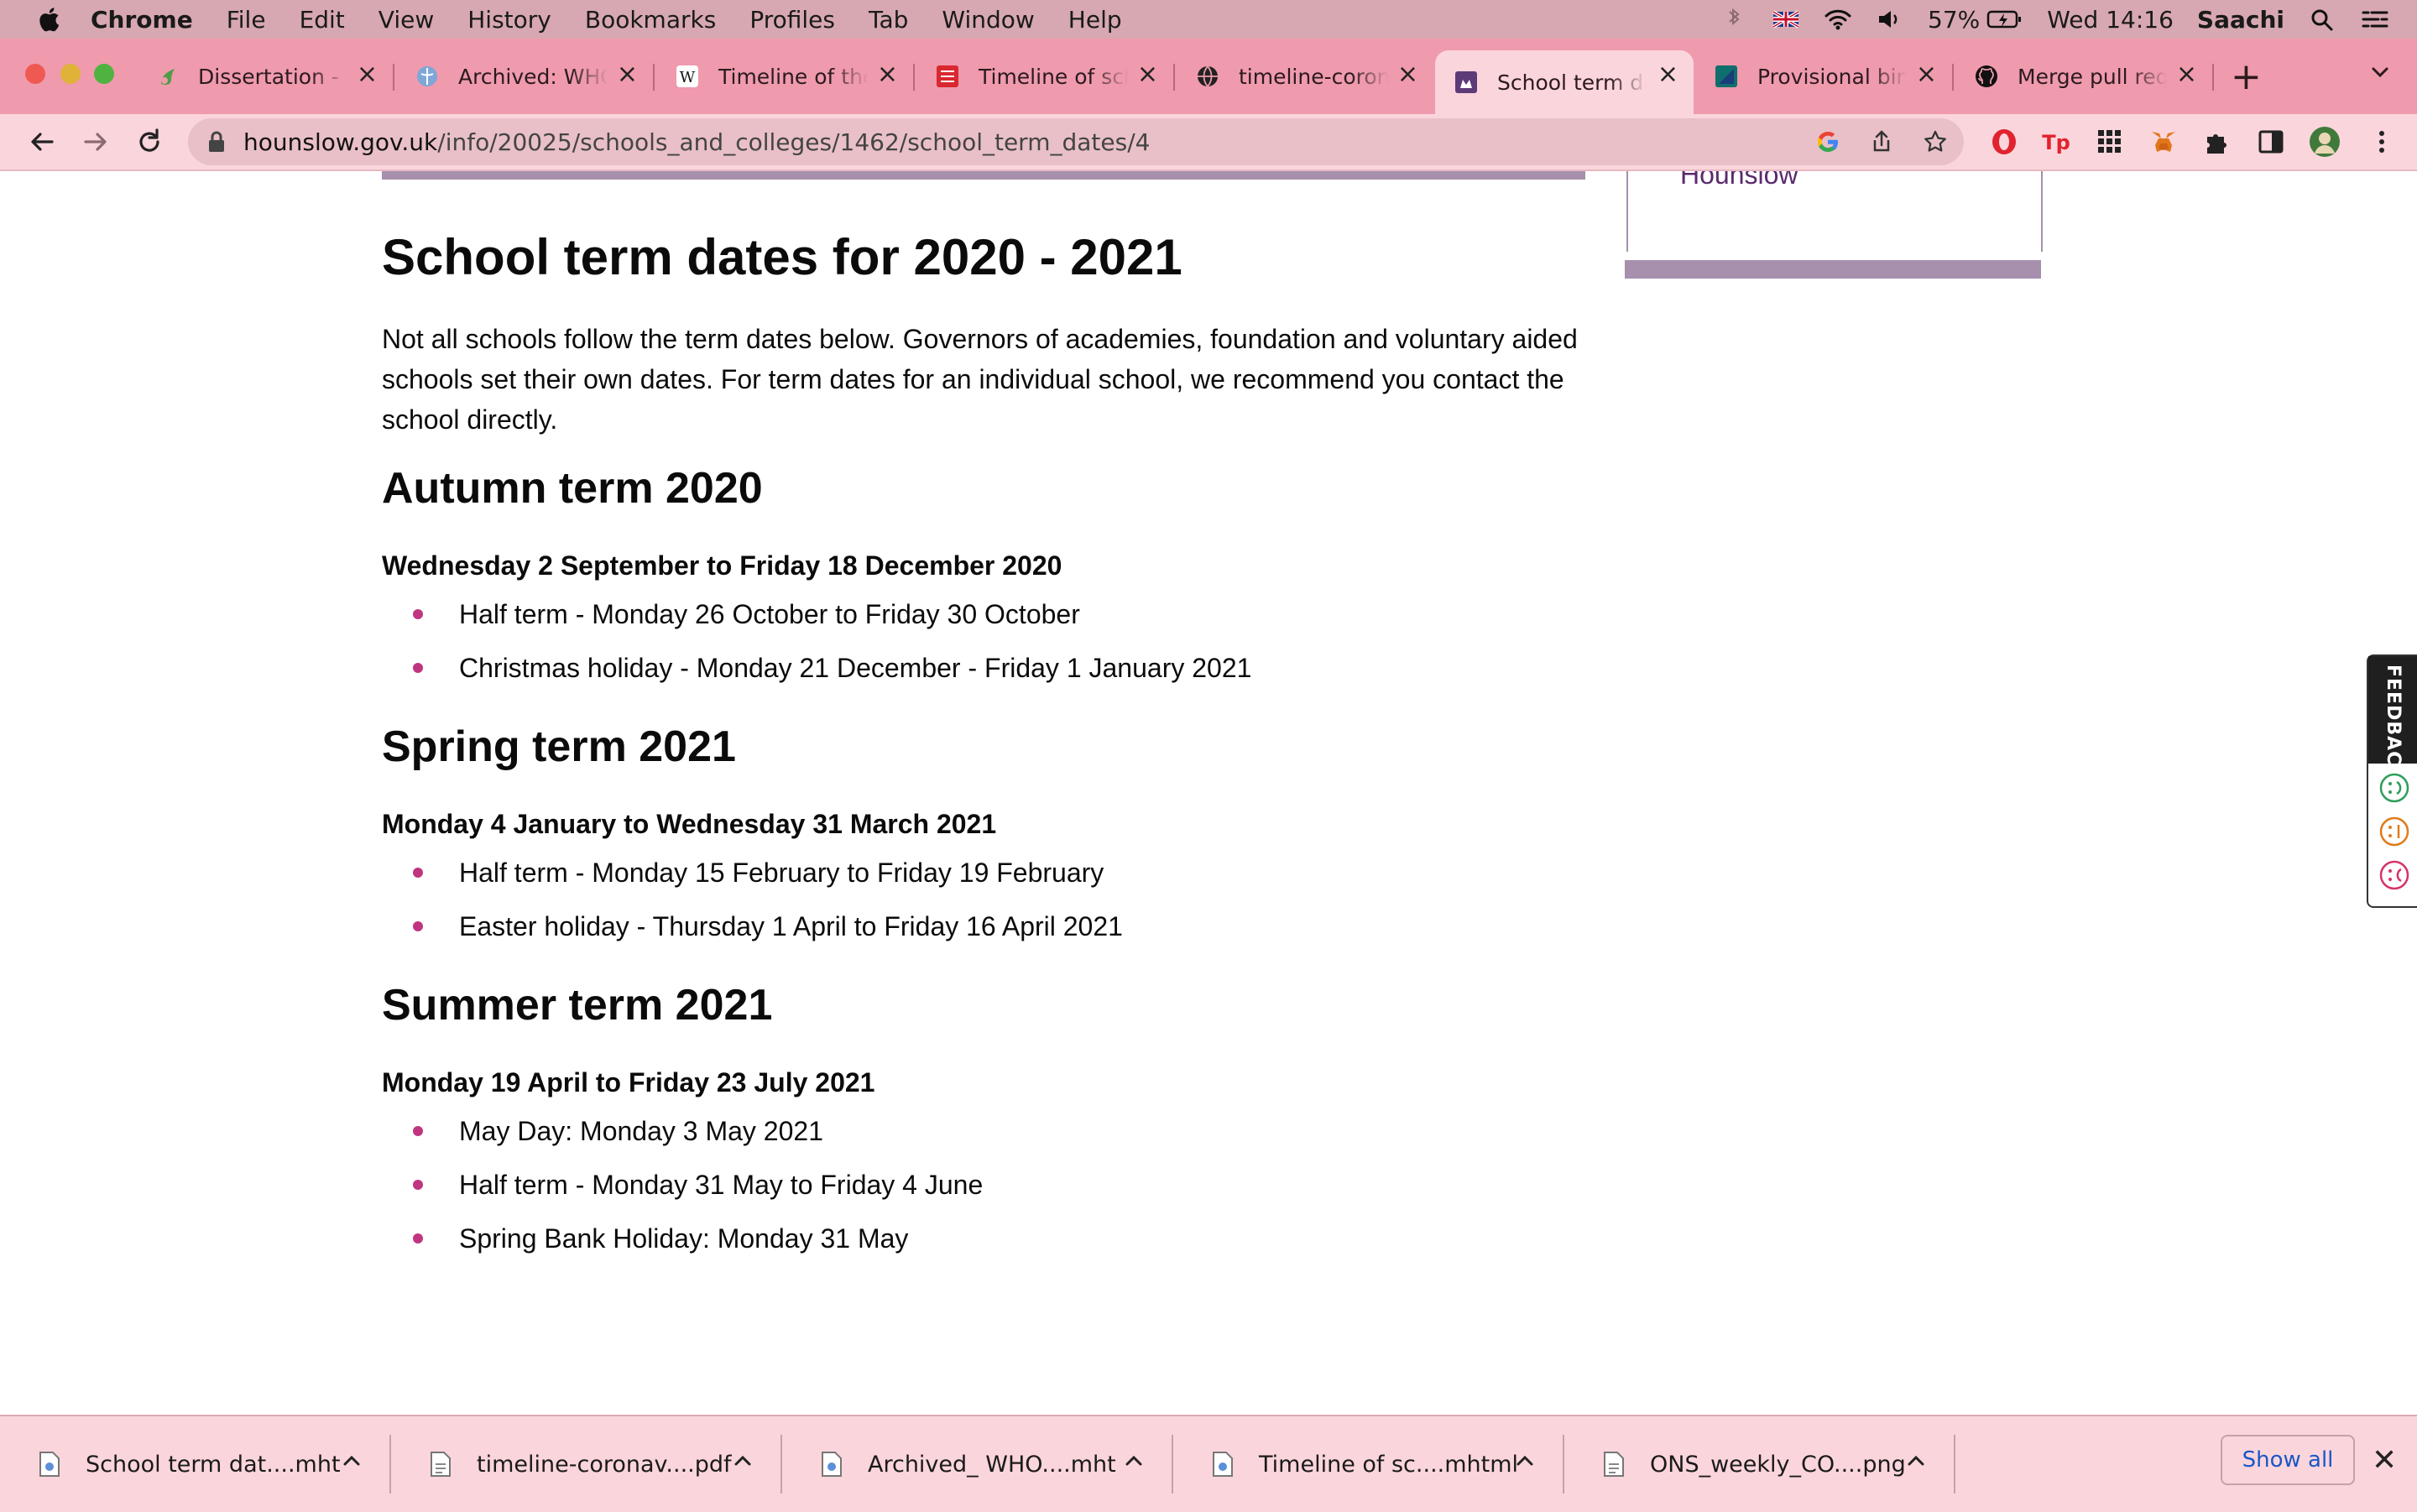 The width and height of the screenshot is (2417, 1512). Describe the element at coordinates (2240, 20) in the screenshot. I see `menu-user: Saachi` at that location.